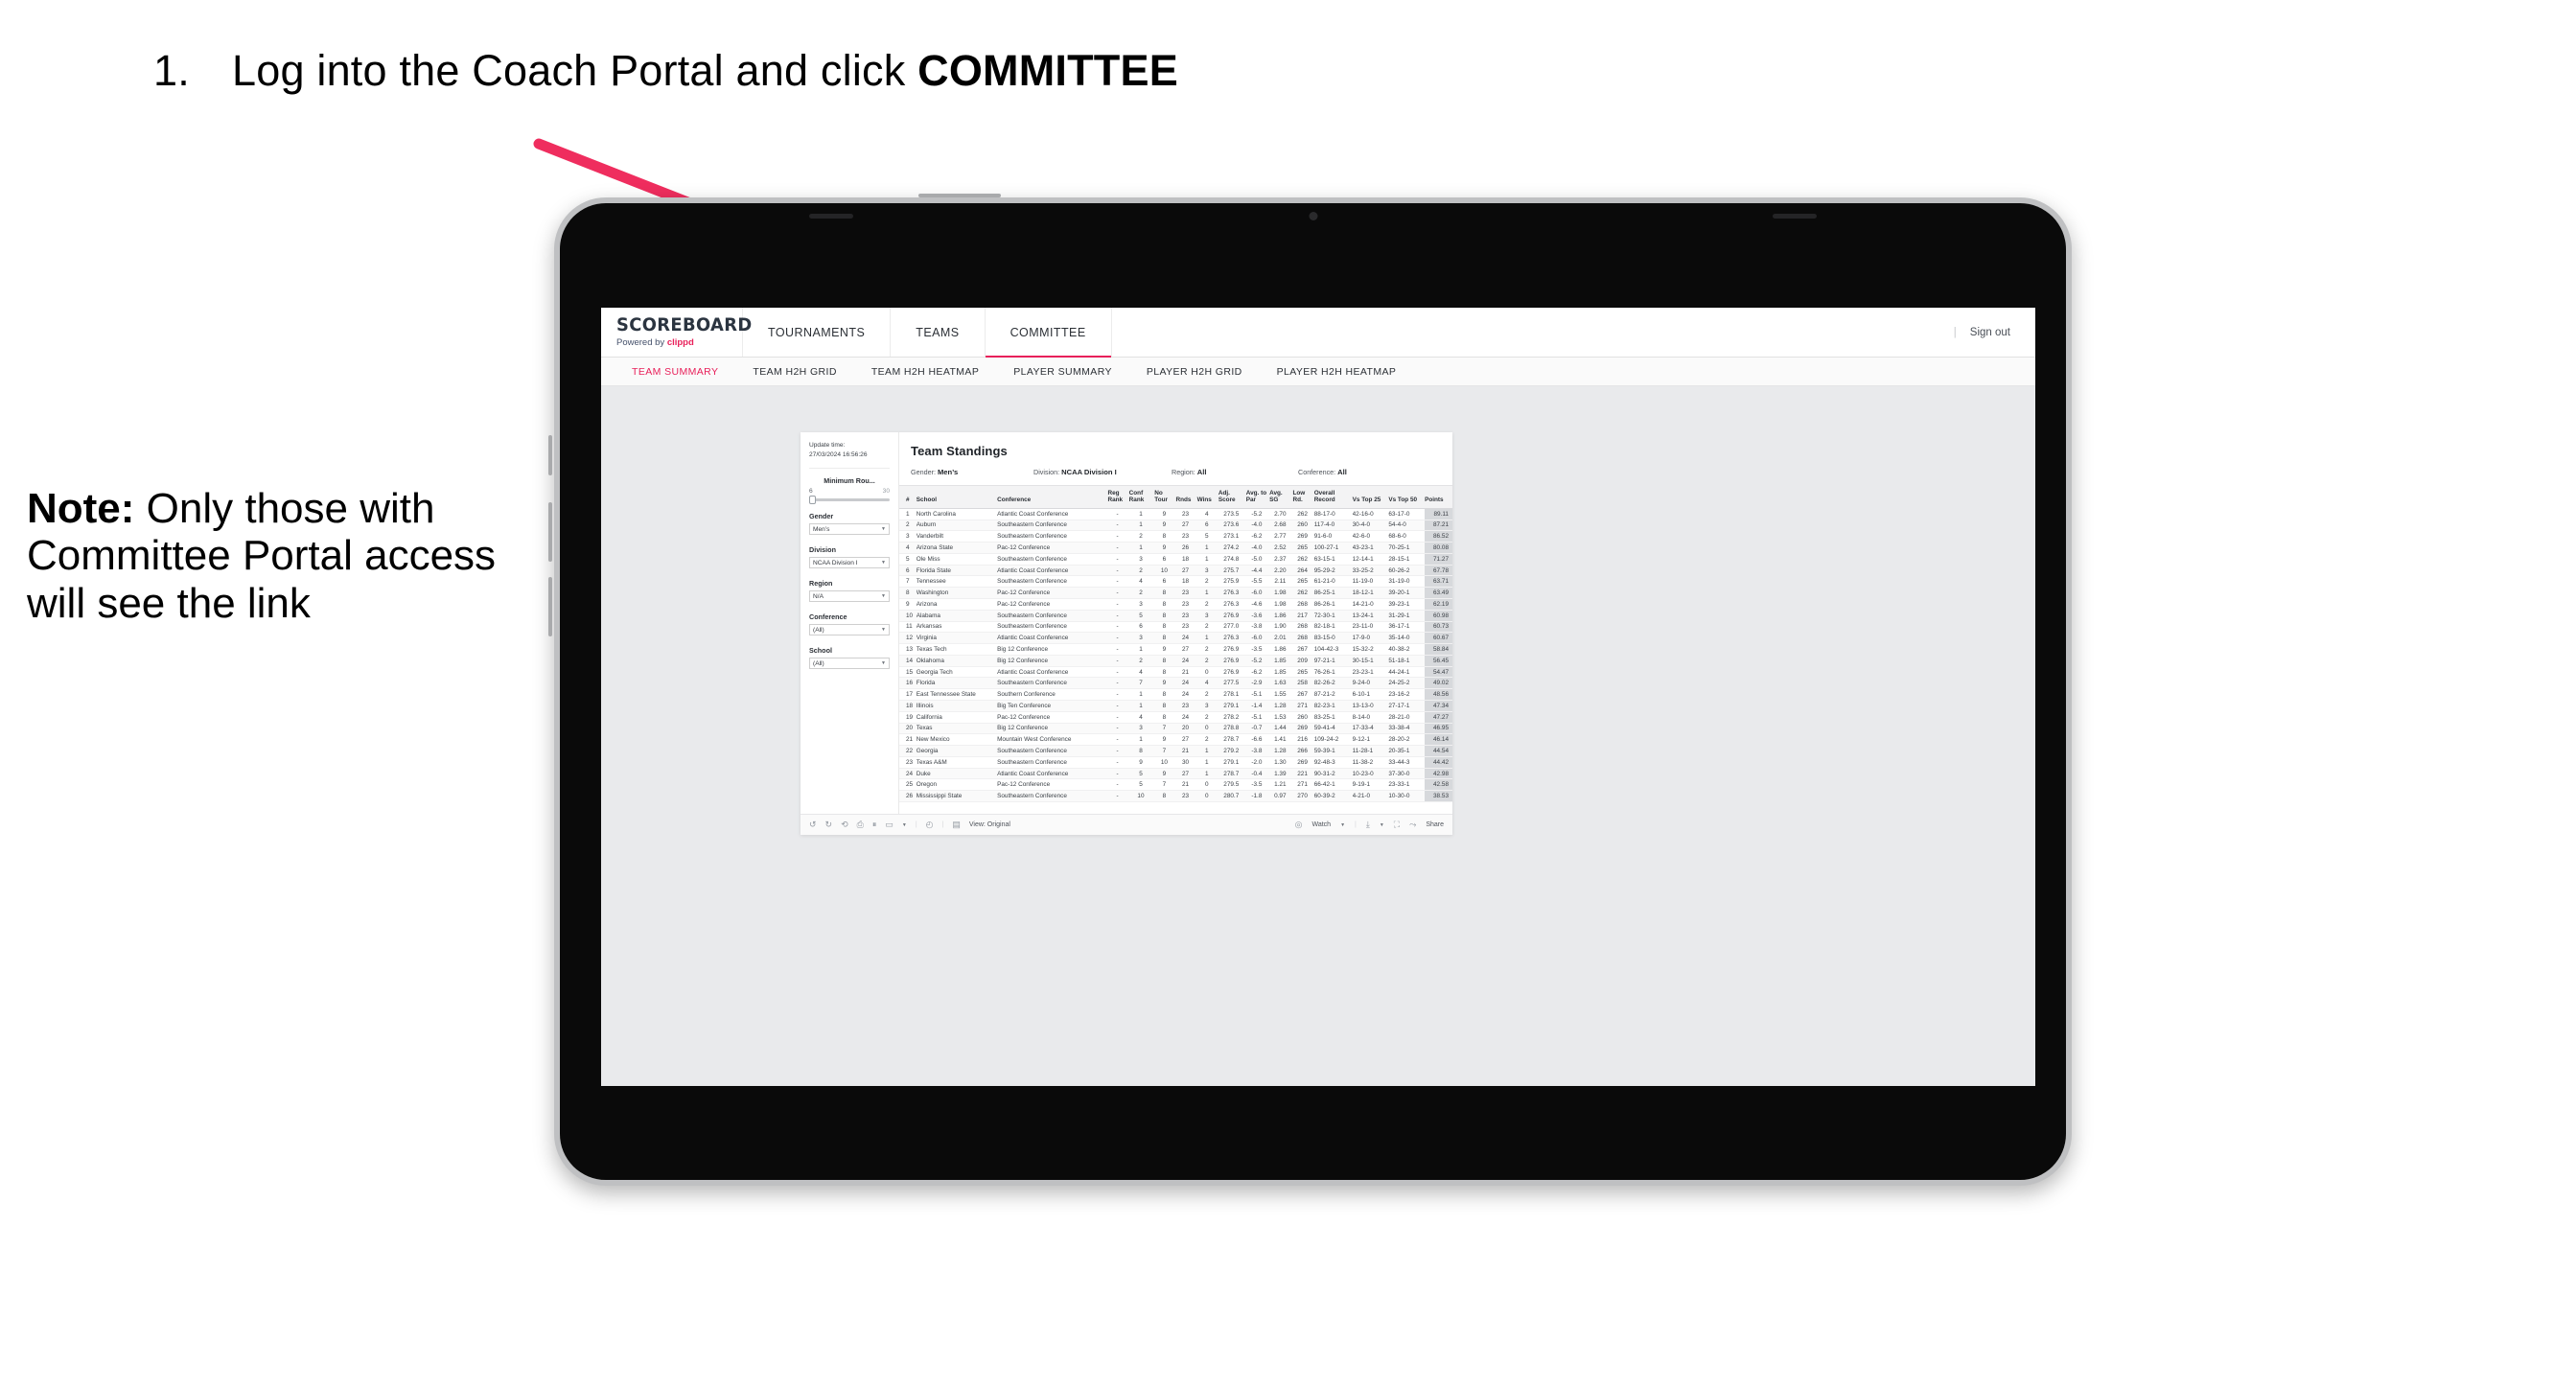  I want to click on column-header-reg-rank: Reg Rank, so click(1118, 497).